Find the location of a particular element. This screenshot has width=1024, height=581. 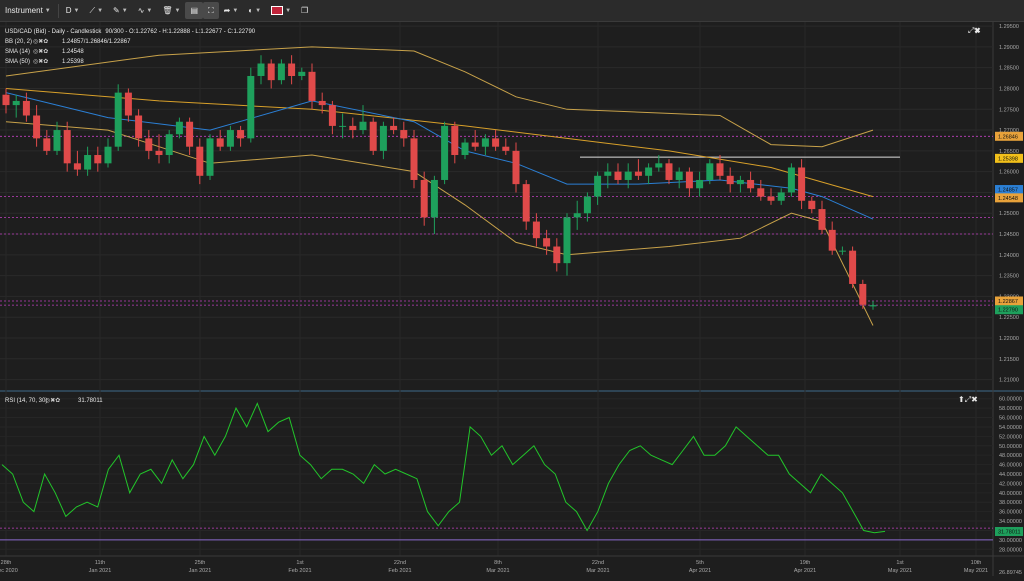

share-button: ➦ ▼ is located at coordinates (231, 10).